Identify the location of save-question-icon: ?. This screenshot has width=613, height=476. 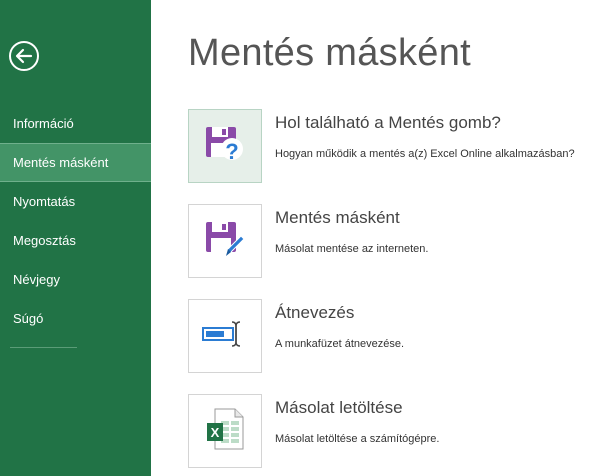
(225, 146).